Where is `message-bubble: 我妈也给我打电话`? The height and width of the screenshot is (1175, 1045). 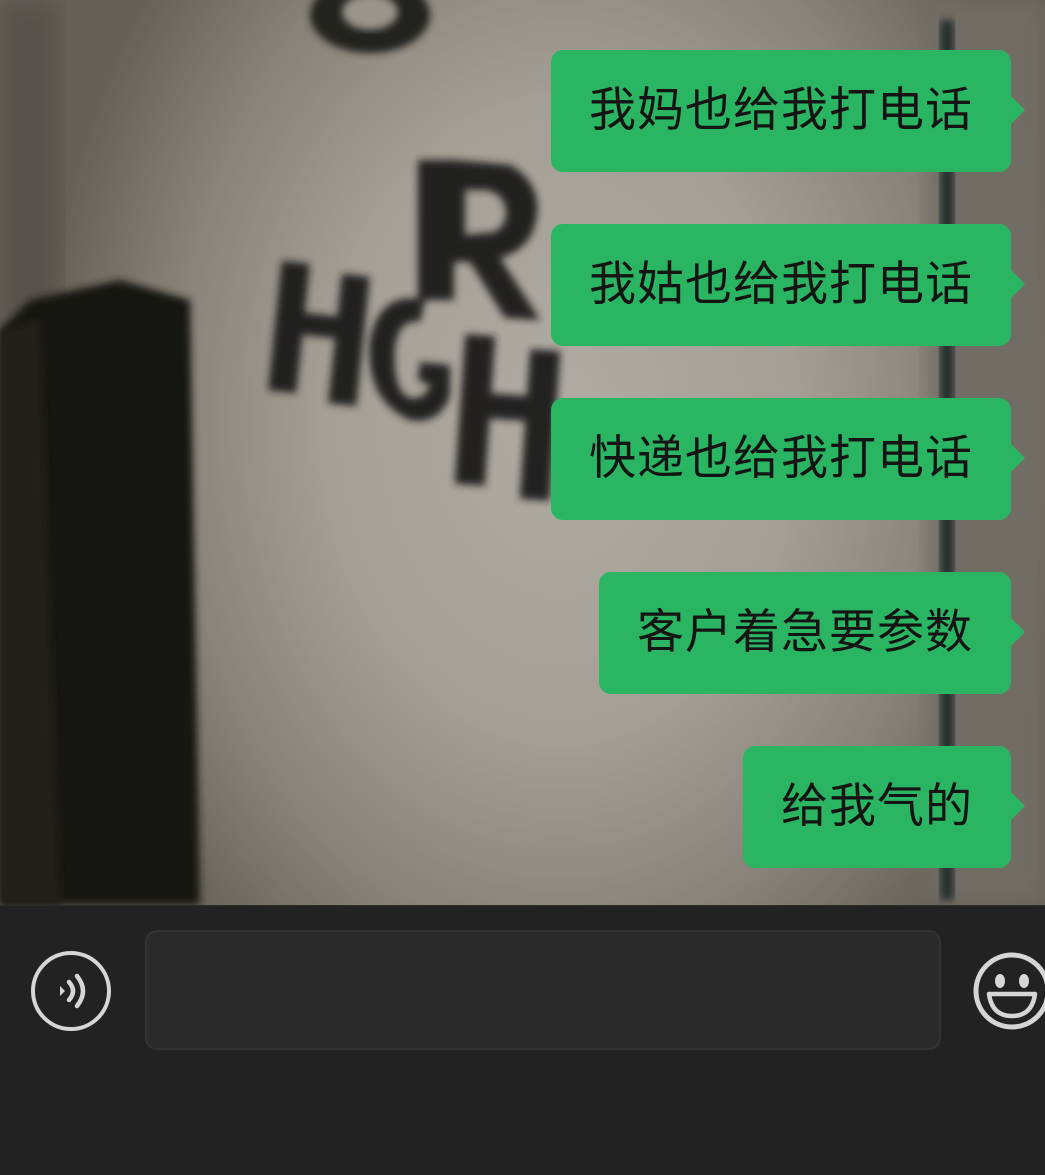
message-bubble: 我妈也给我打电话 is located at coordinates (788, 111).